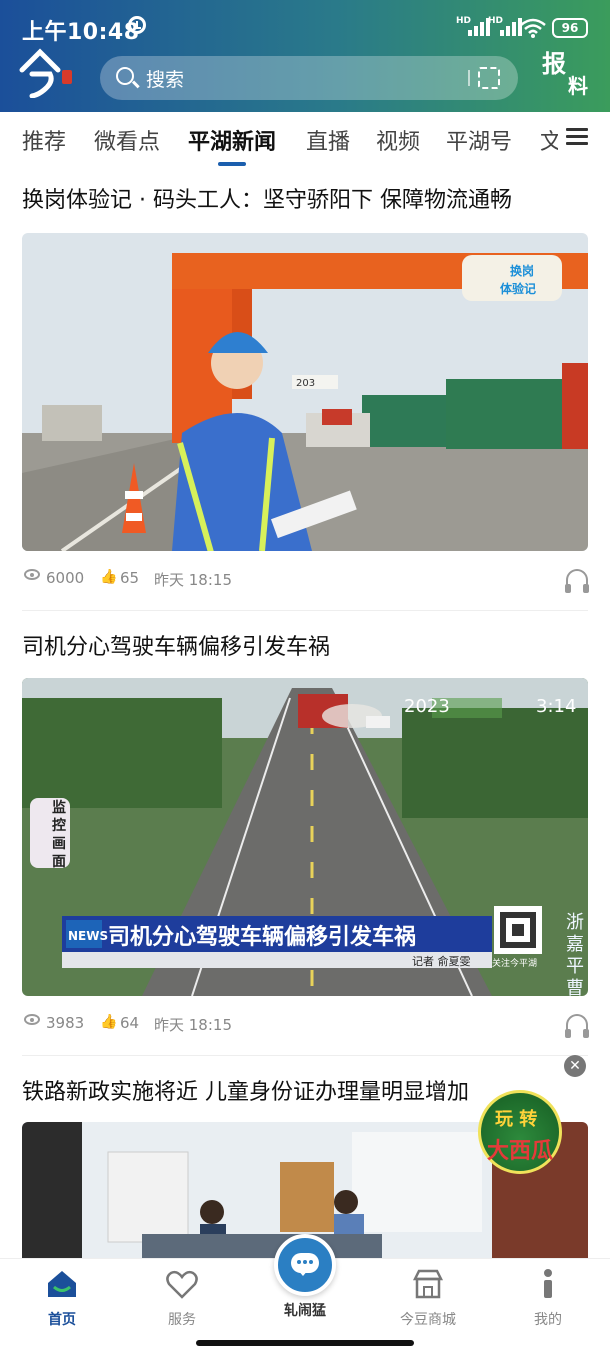 This screenshot has height=1356, width=610. What do you see at coordinates (62, 1298) in the screenshot?
I see `nav-home: 首页` at bounding box center [62, 1298].